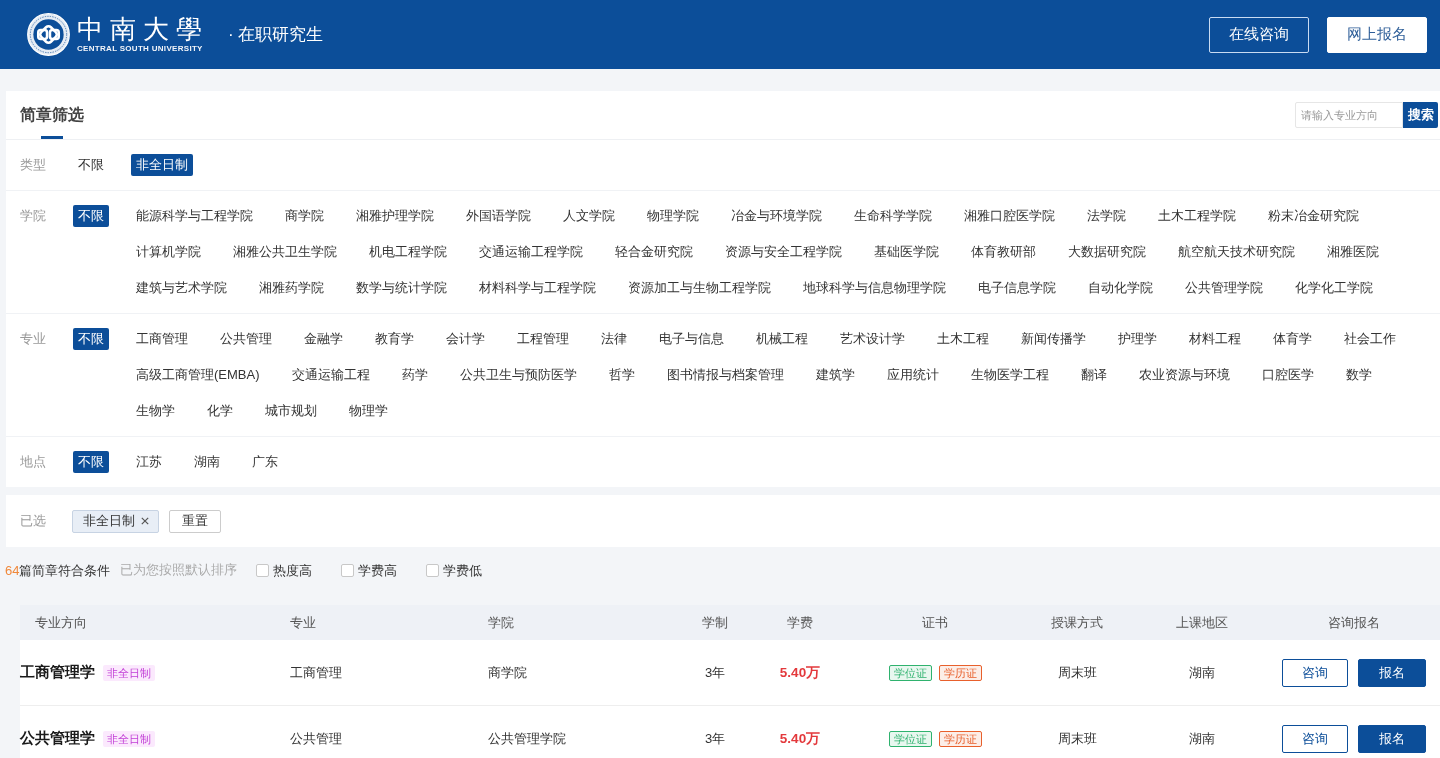  Describe the element at coordinates (395, 216) in the screenshot. I see `filter-option: 湘雅护理学院` at that location.